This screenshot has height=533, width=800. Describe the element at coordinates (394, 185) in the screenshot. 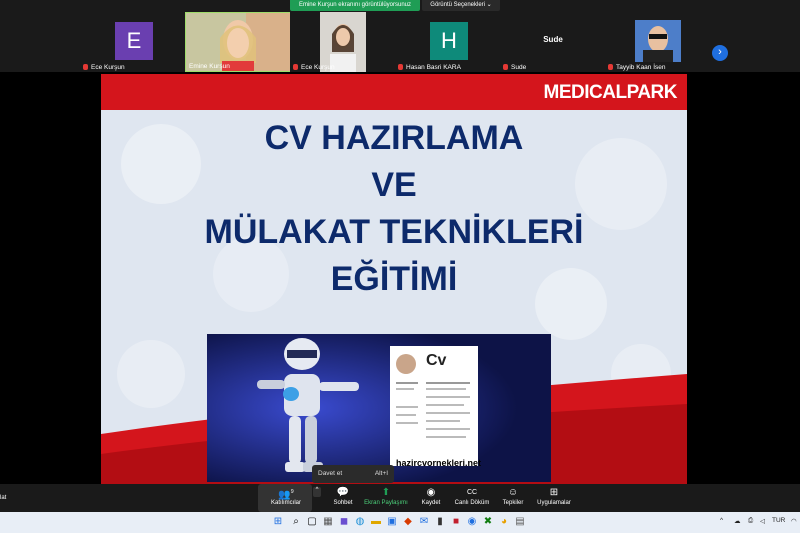

I see `slide-title-line: VE` at that location.